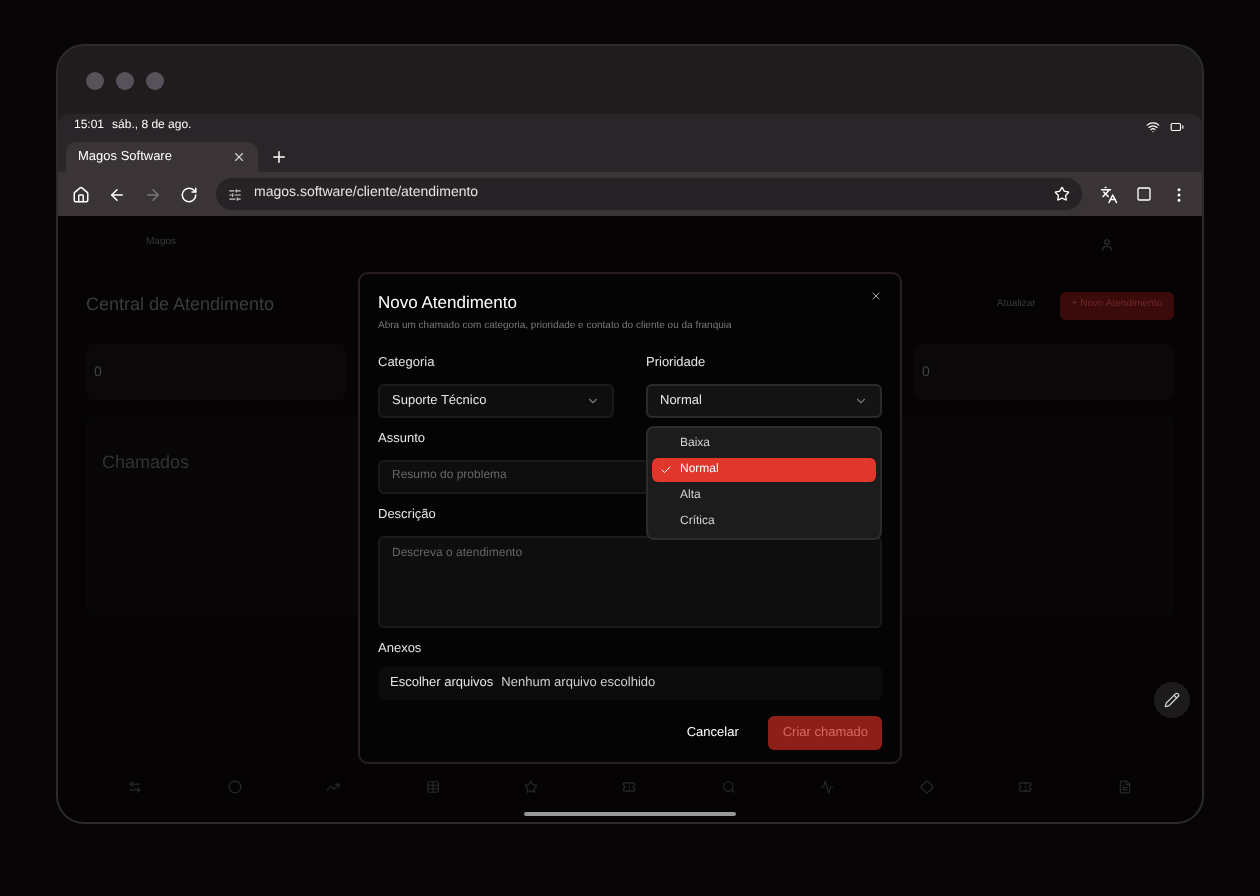 The width and height of the screenshot is (1260, 896). I want to click on home-icon, so click(81, 194).